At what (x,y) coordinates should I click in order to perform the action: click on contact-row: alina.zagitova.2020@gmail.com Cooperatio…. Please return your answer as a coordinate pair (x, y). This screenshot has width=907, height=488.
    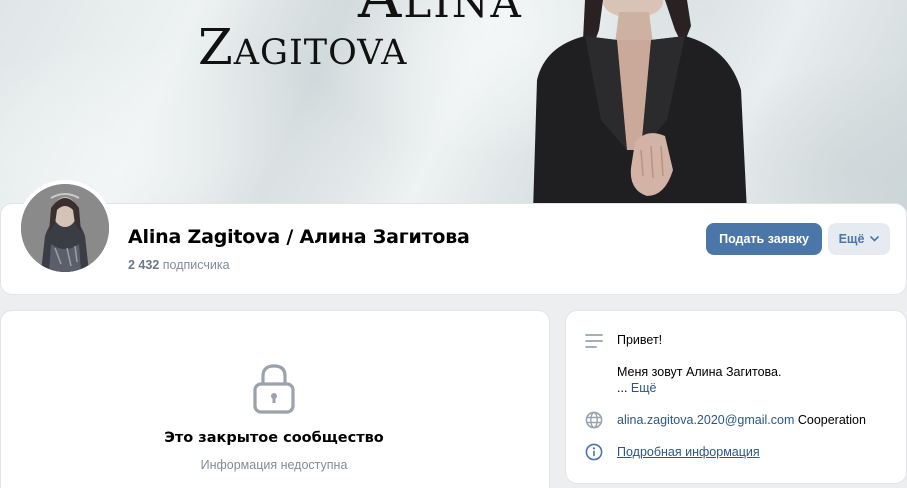
    Looking at the image, I should click on (741, 420).